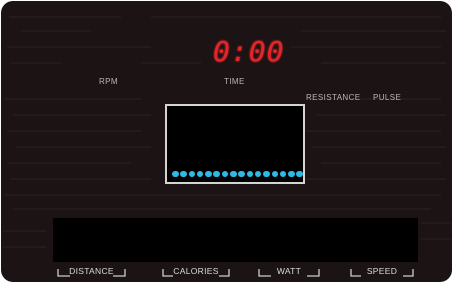  Describe the element at coordinates (249, 51) in the screenshot. I see `time-display: 0:00` at that location.